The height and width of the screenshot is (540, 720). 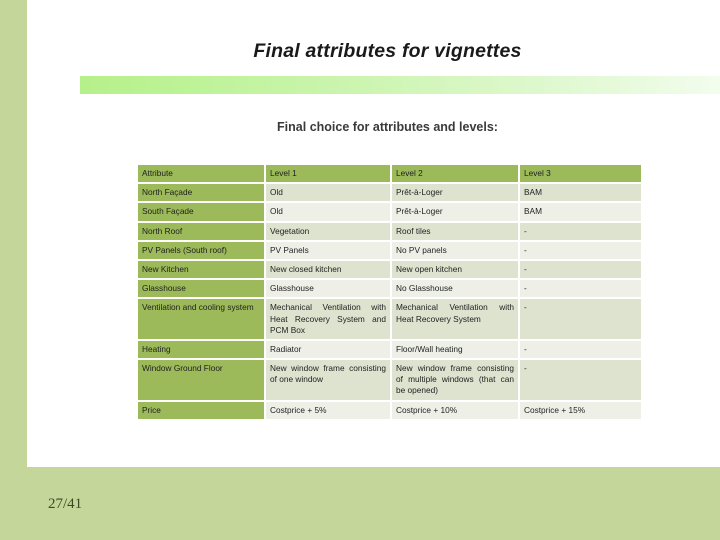 What do you see at coordinates (455, 289) in the screenshot?
I see `cell-level-2: No Glasshouse` at bounding box center [455, 289].